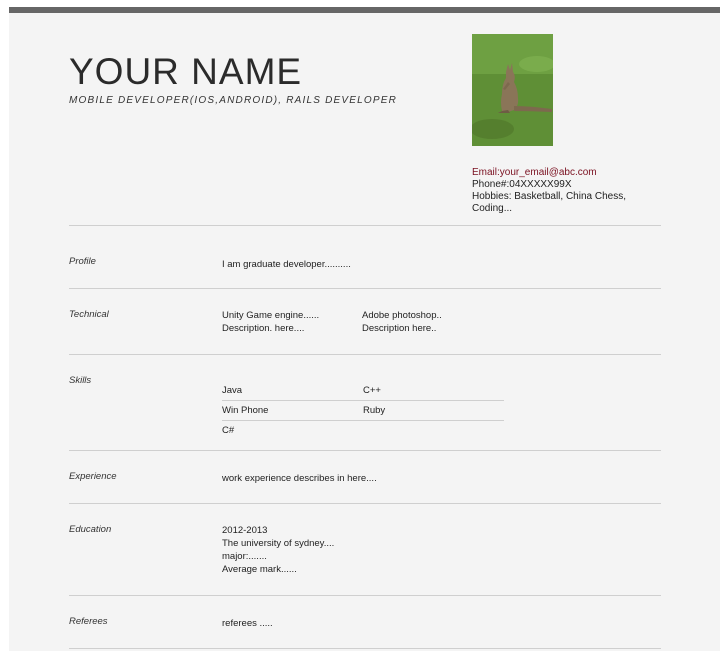  What do you see at coordinates (88, 621) in the screenshot?
I see `referees-label: Referees` at bounding box center [88, 621].